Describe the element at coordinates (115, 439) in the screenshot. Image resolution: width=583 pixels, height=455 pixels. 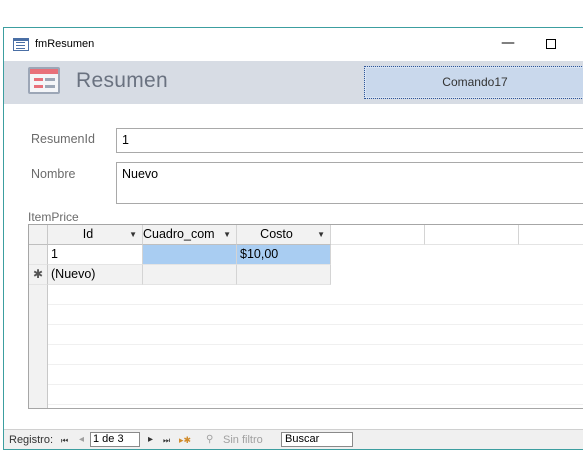
I see `current-record-input: 1 de 3` at that location.